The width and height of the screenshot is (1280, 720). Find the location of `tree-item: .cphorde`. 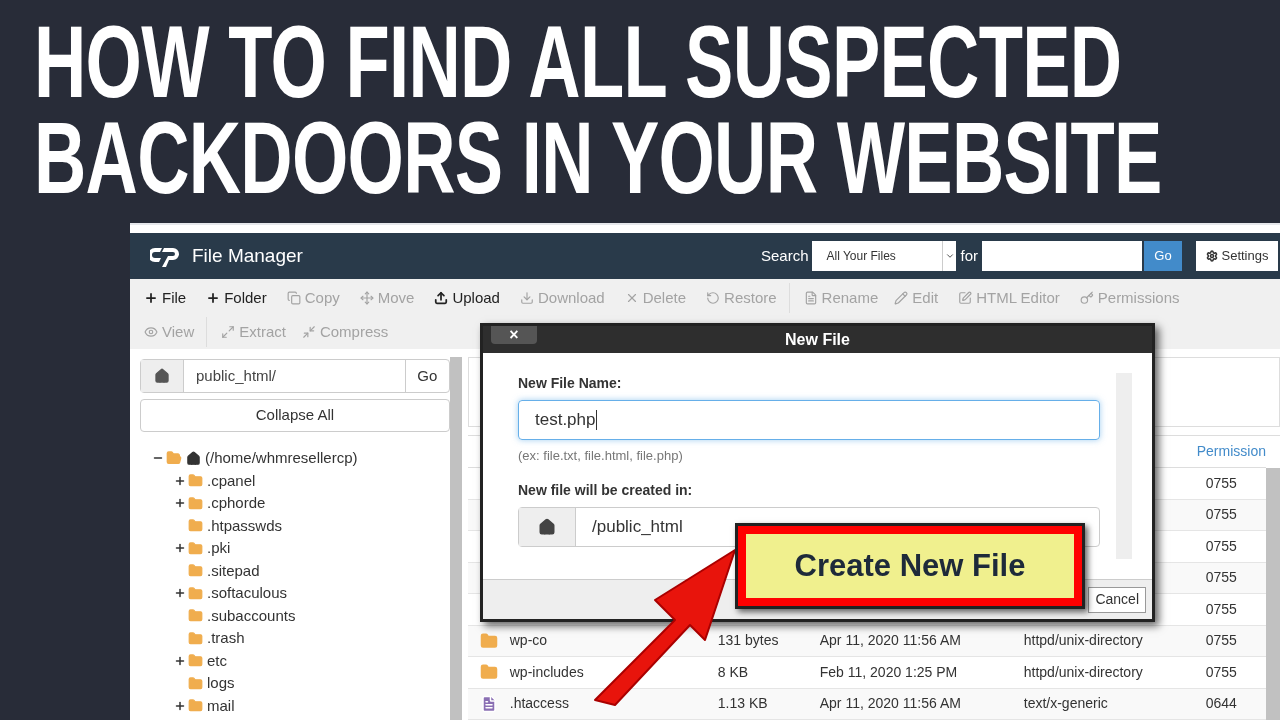

tree-item: .cphorde is located at coordinates (236, 503).